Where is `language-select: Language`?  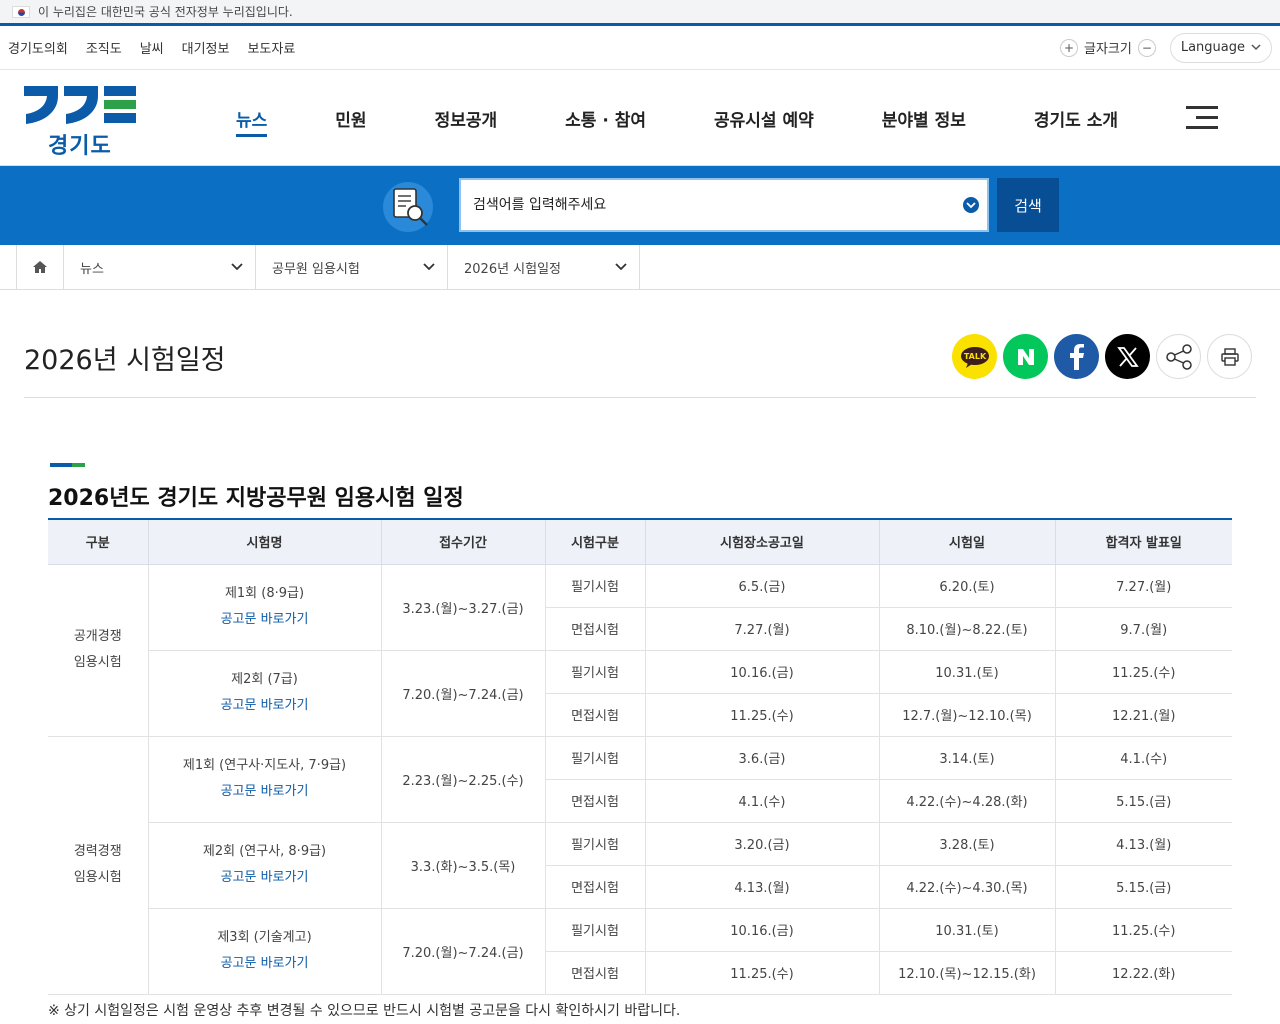
language-select: Language is located at coordinates (1220, 47).